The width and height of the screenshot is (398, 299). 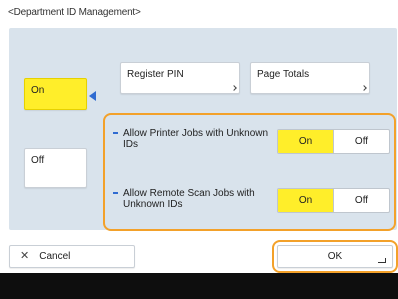 I want to click on page-title: <Department ID Management>, so click(x=74, y=12).